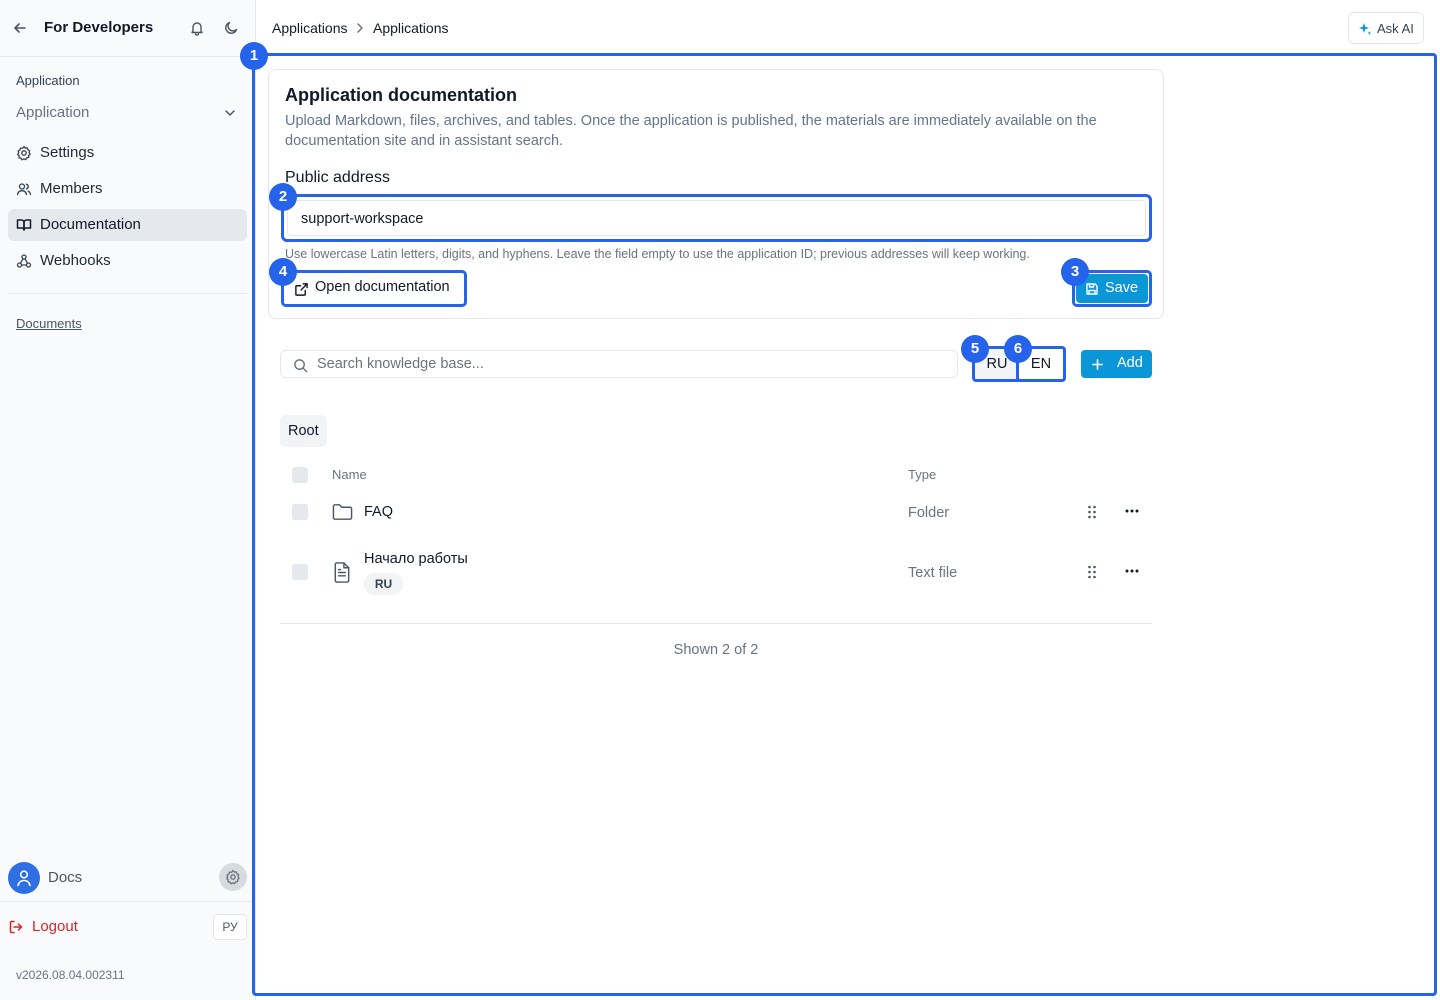  I want to click on sidebar-item-documentation: Documentation, so click(127, 225).